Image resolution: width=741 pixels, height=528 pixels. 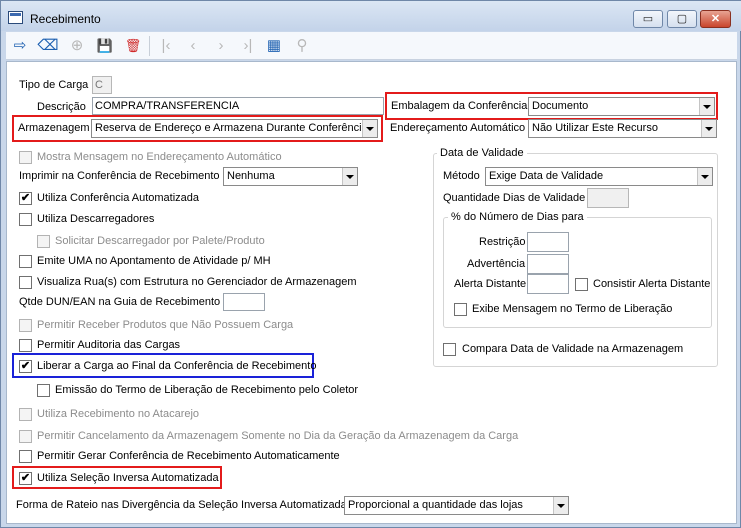 What do you see at coordinates (715, 19) in the screenshot?
I see `close-button: ✕` at bounding box center [715, 19].